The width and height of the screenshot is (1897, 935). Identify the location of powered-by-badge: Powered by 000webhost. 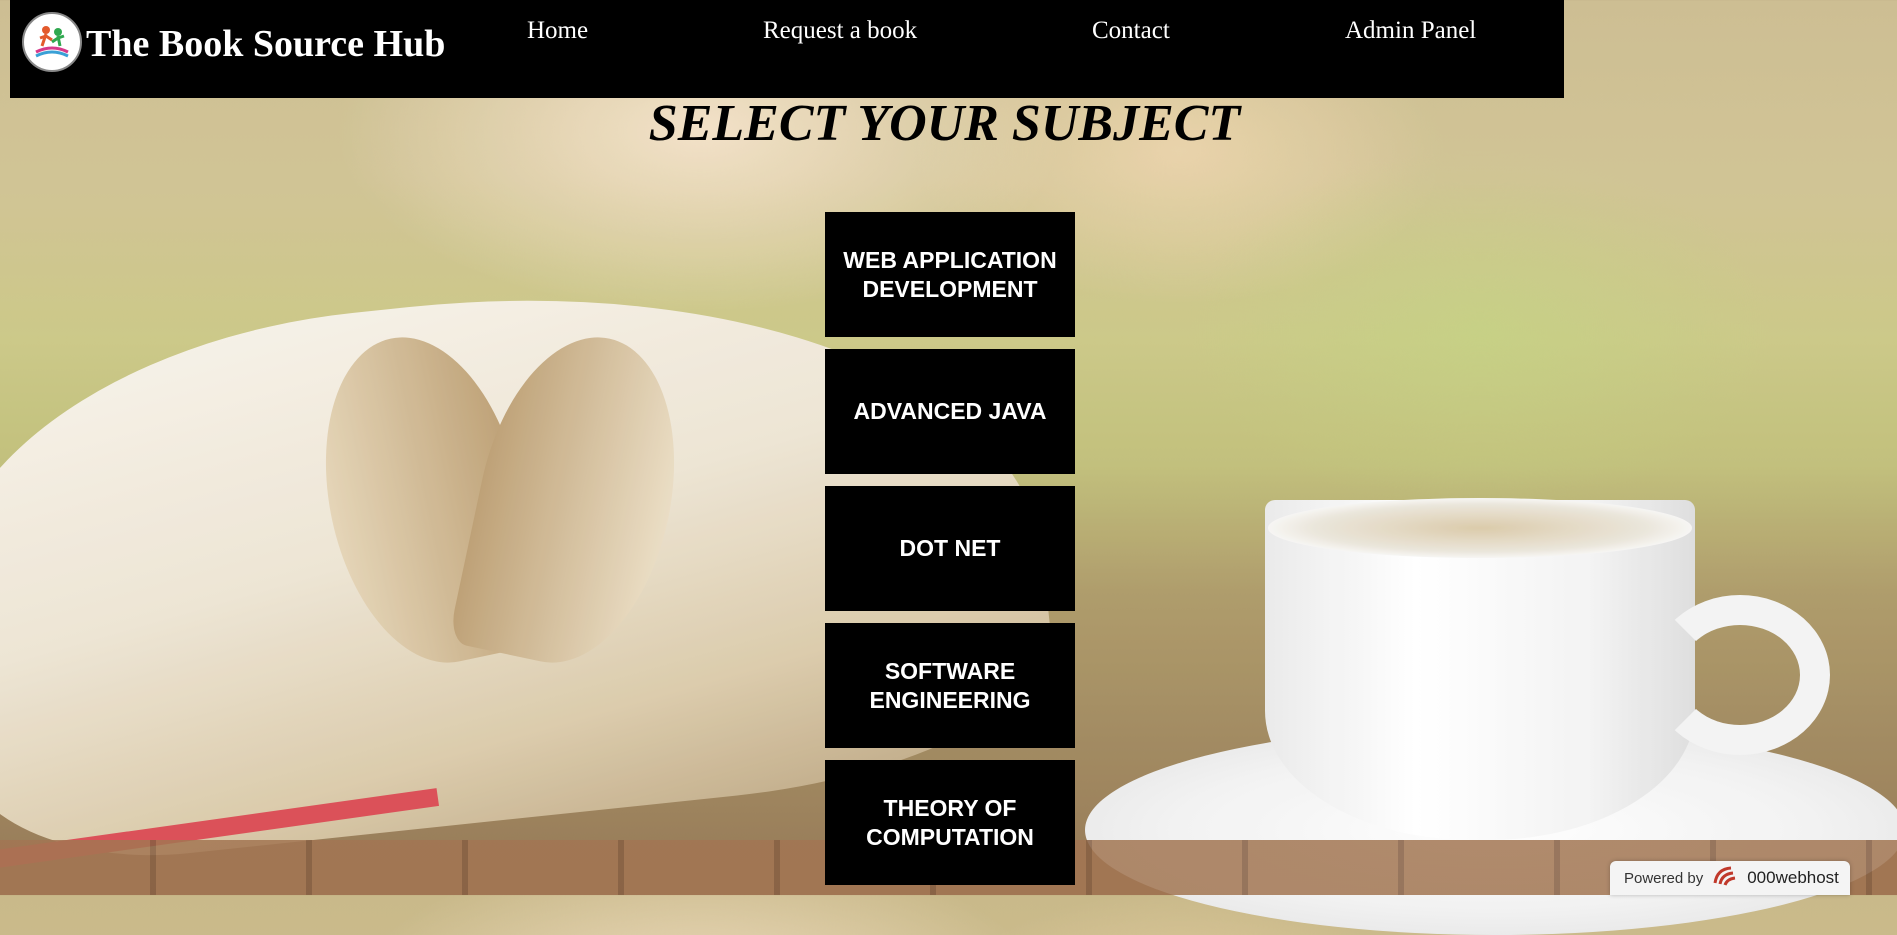
(1730, 878).